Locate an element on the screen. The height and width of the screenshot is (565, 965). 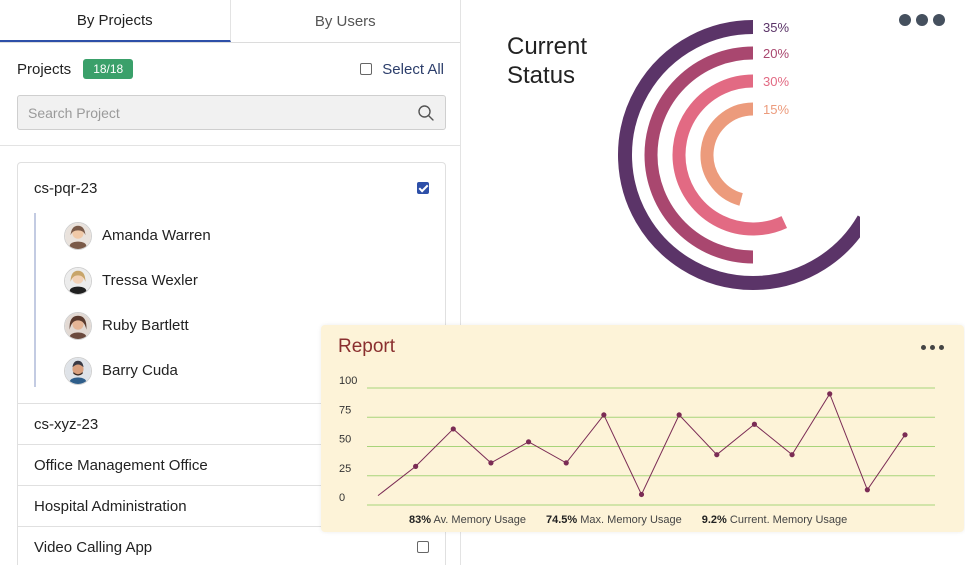
stat-label: Av. Memory Usage is located at coordinates (479, 520).